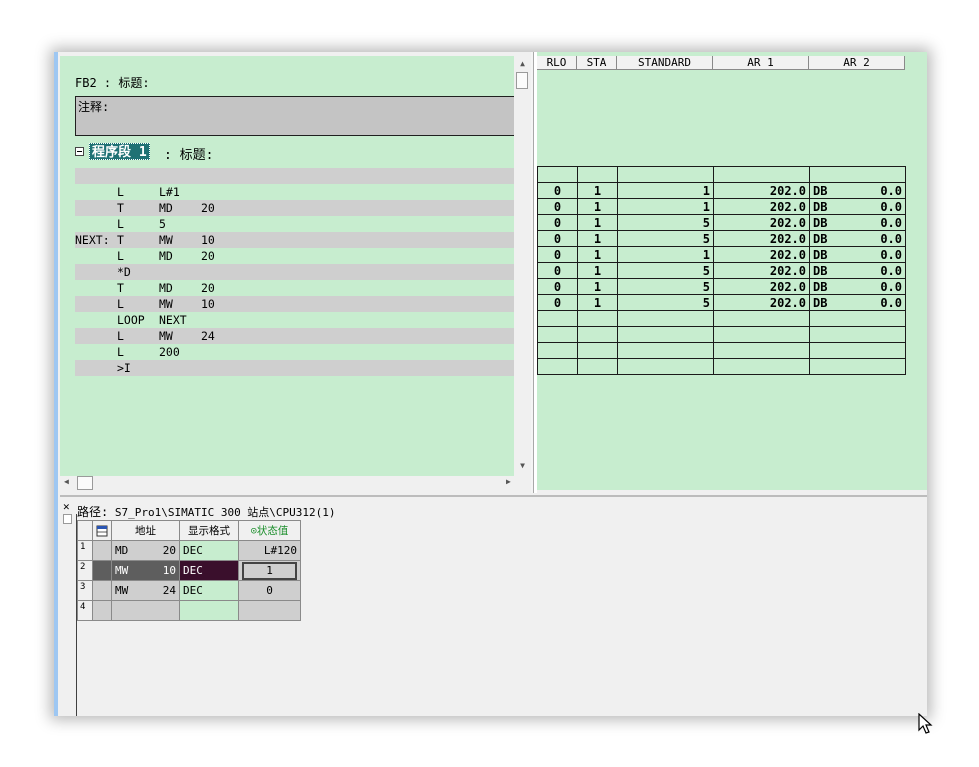 This screenshot has height=767, width=979. Describe the element at coordinates (508, 481) in the screenshot. I see `scroll-right-icon: ▶` at that location.